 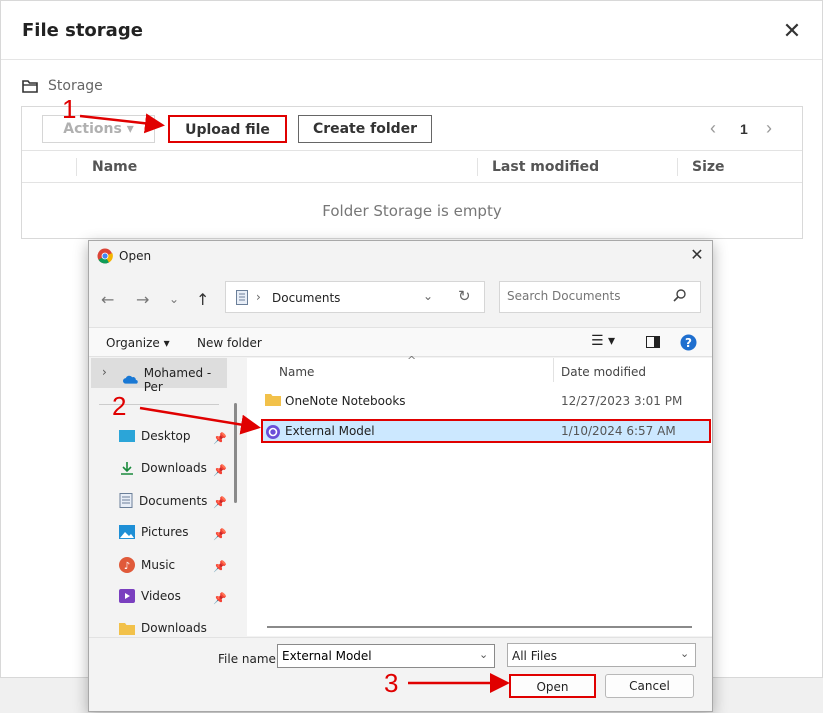 What do you see at coordinates (82, 30) in the screenshot?
I see `modal-title: File storage` at bounding box center [82, 30].